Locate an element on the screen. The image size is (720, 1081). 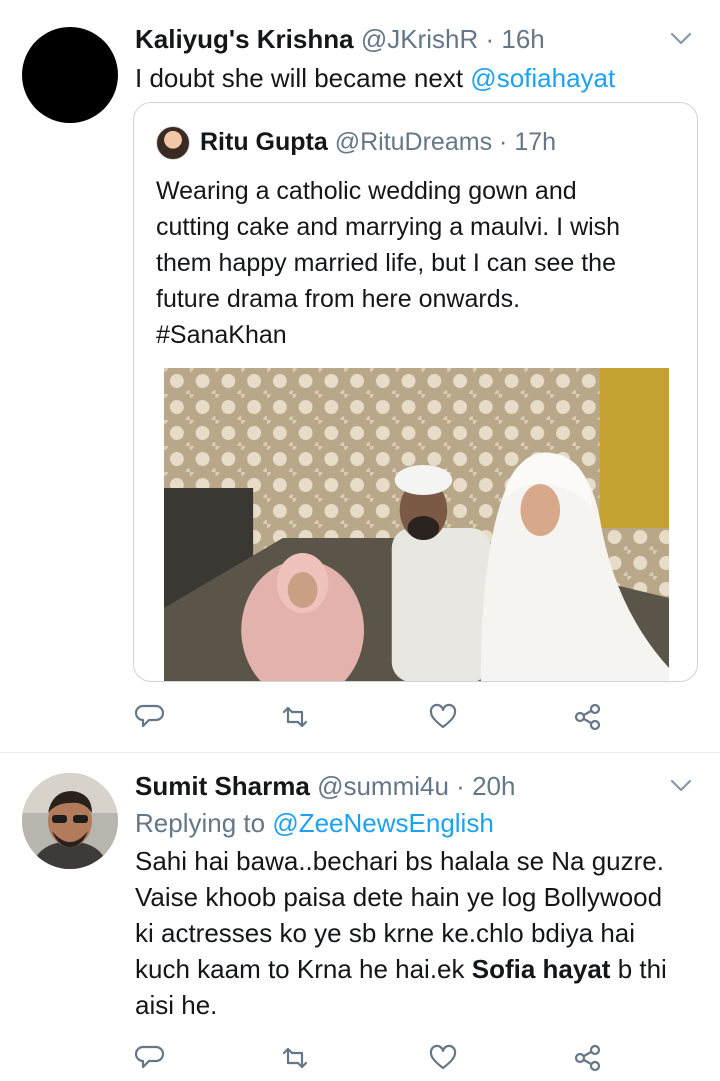
author-handle: @summi4u is located at coordinates (383, 786).